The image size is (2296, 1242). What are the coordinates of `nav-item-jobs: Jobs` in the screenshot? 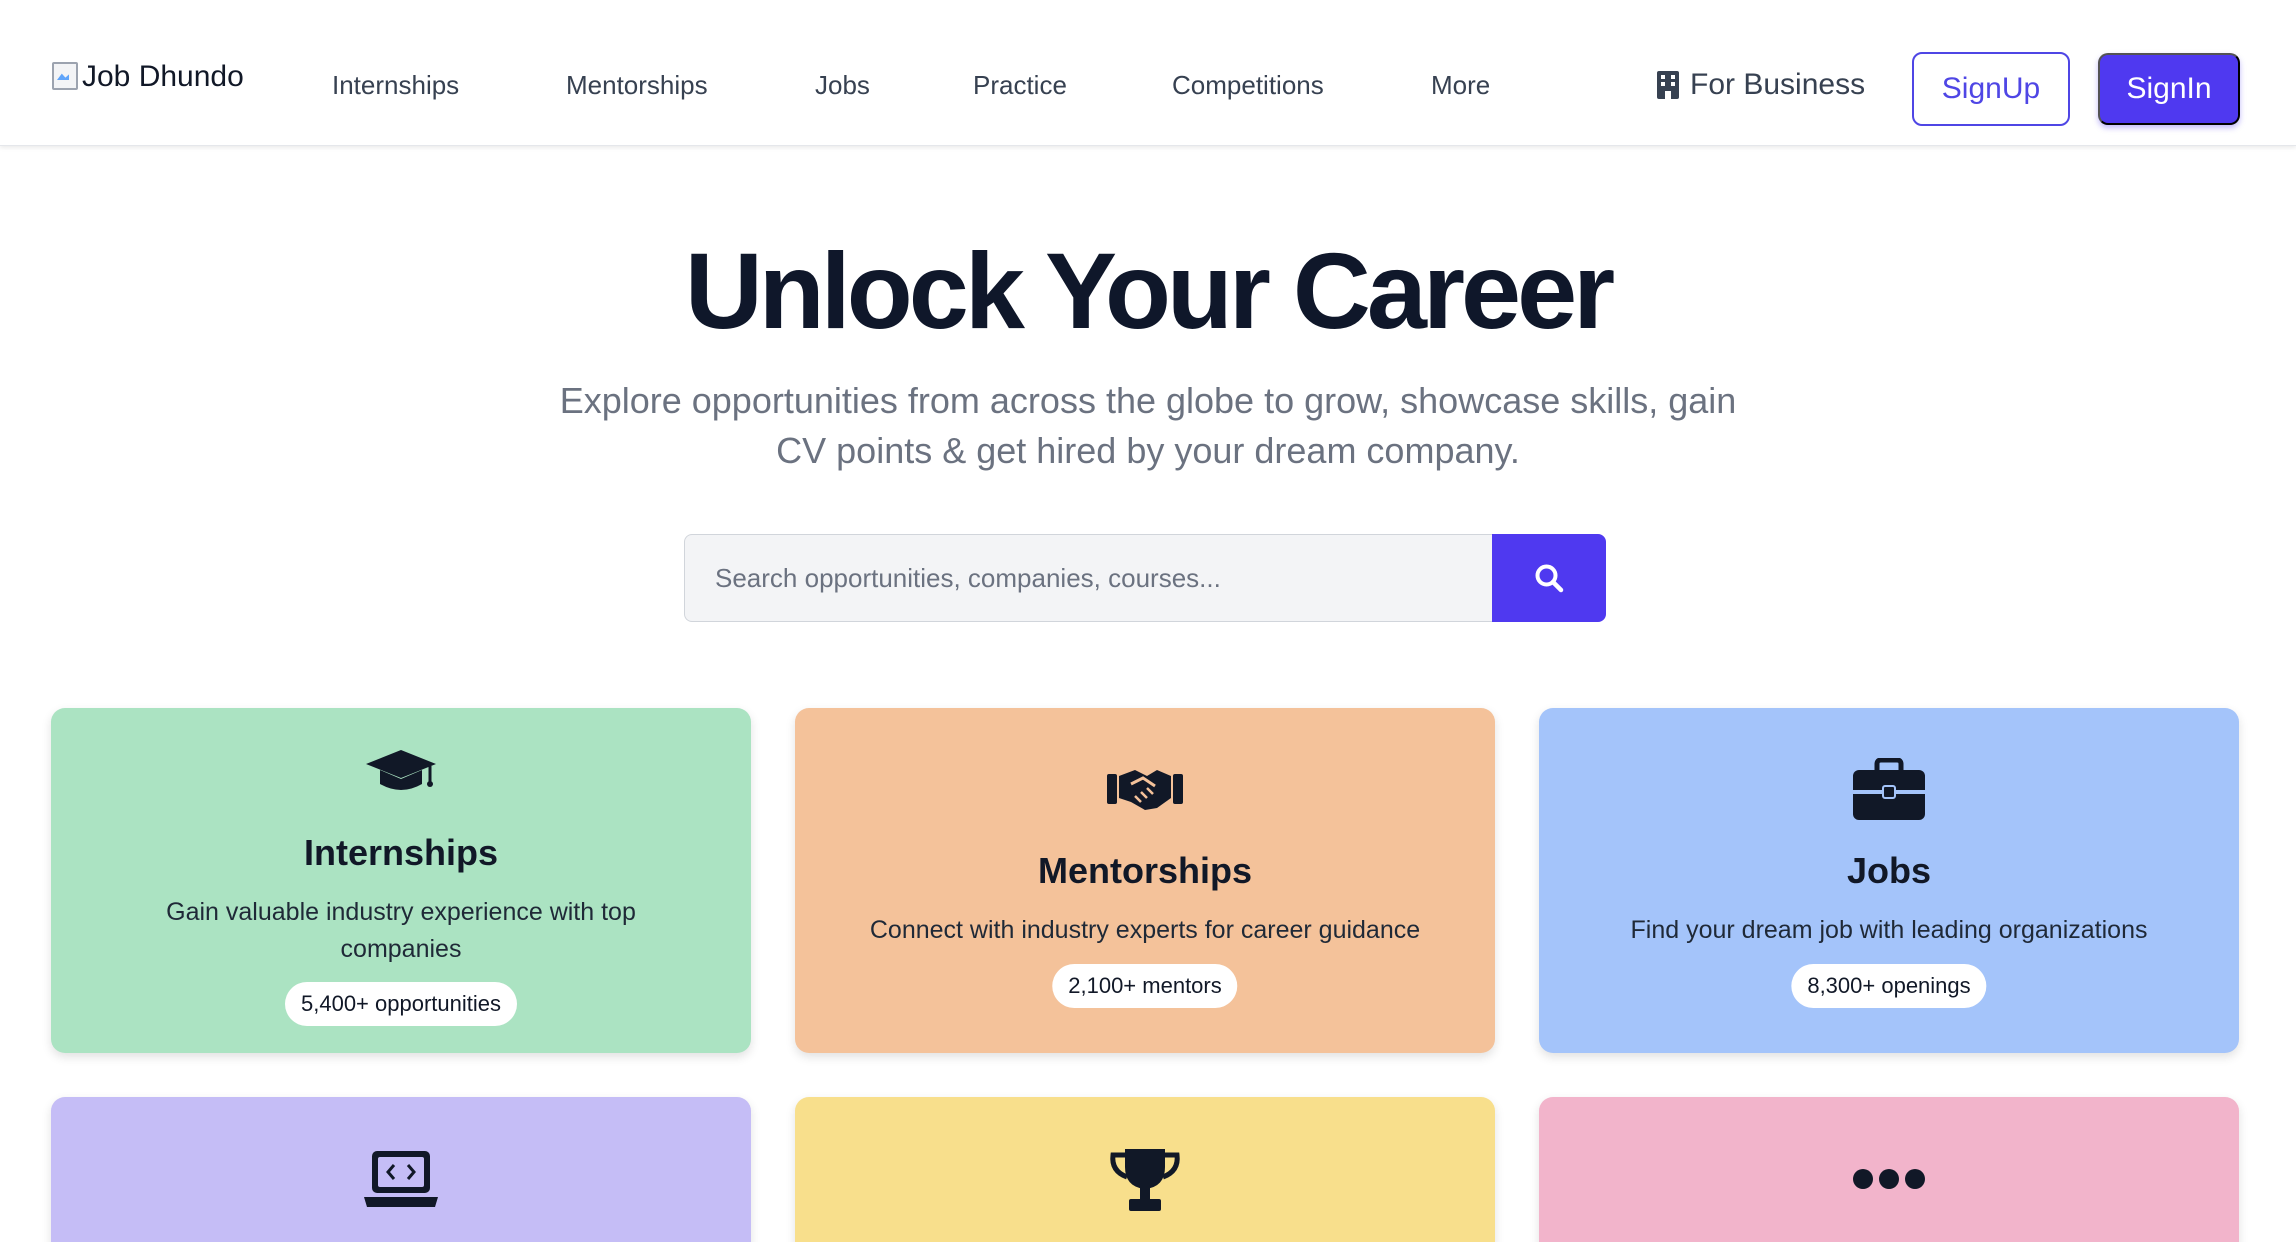 It's located at (842, 85).